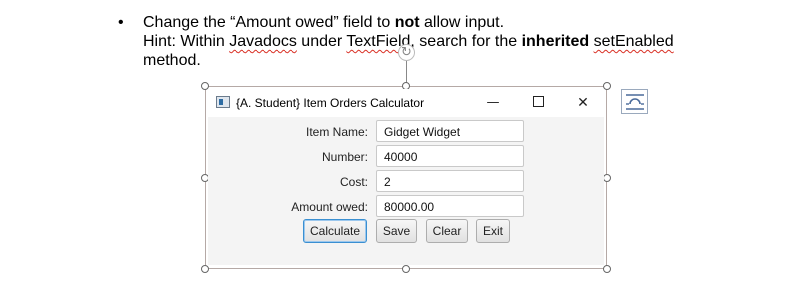 Image resolution: width=812 pixels, height=282 pixels. I want to click on javadocs-word: Javadocs, so click(263, 41).